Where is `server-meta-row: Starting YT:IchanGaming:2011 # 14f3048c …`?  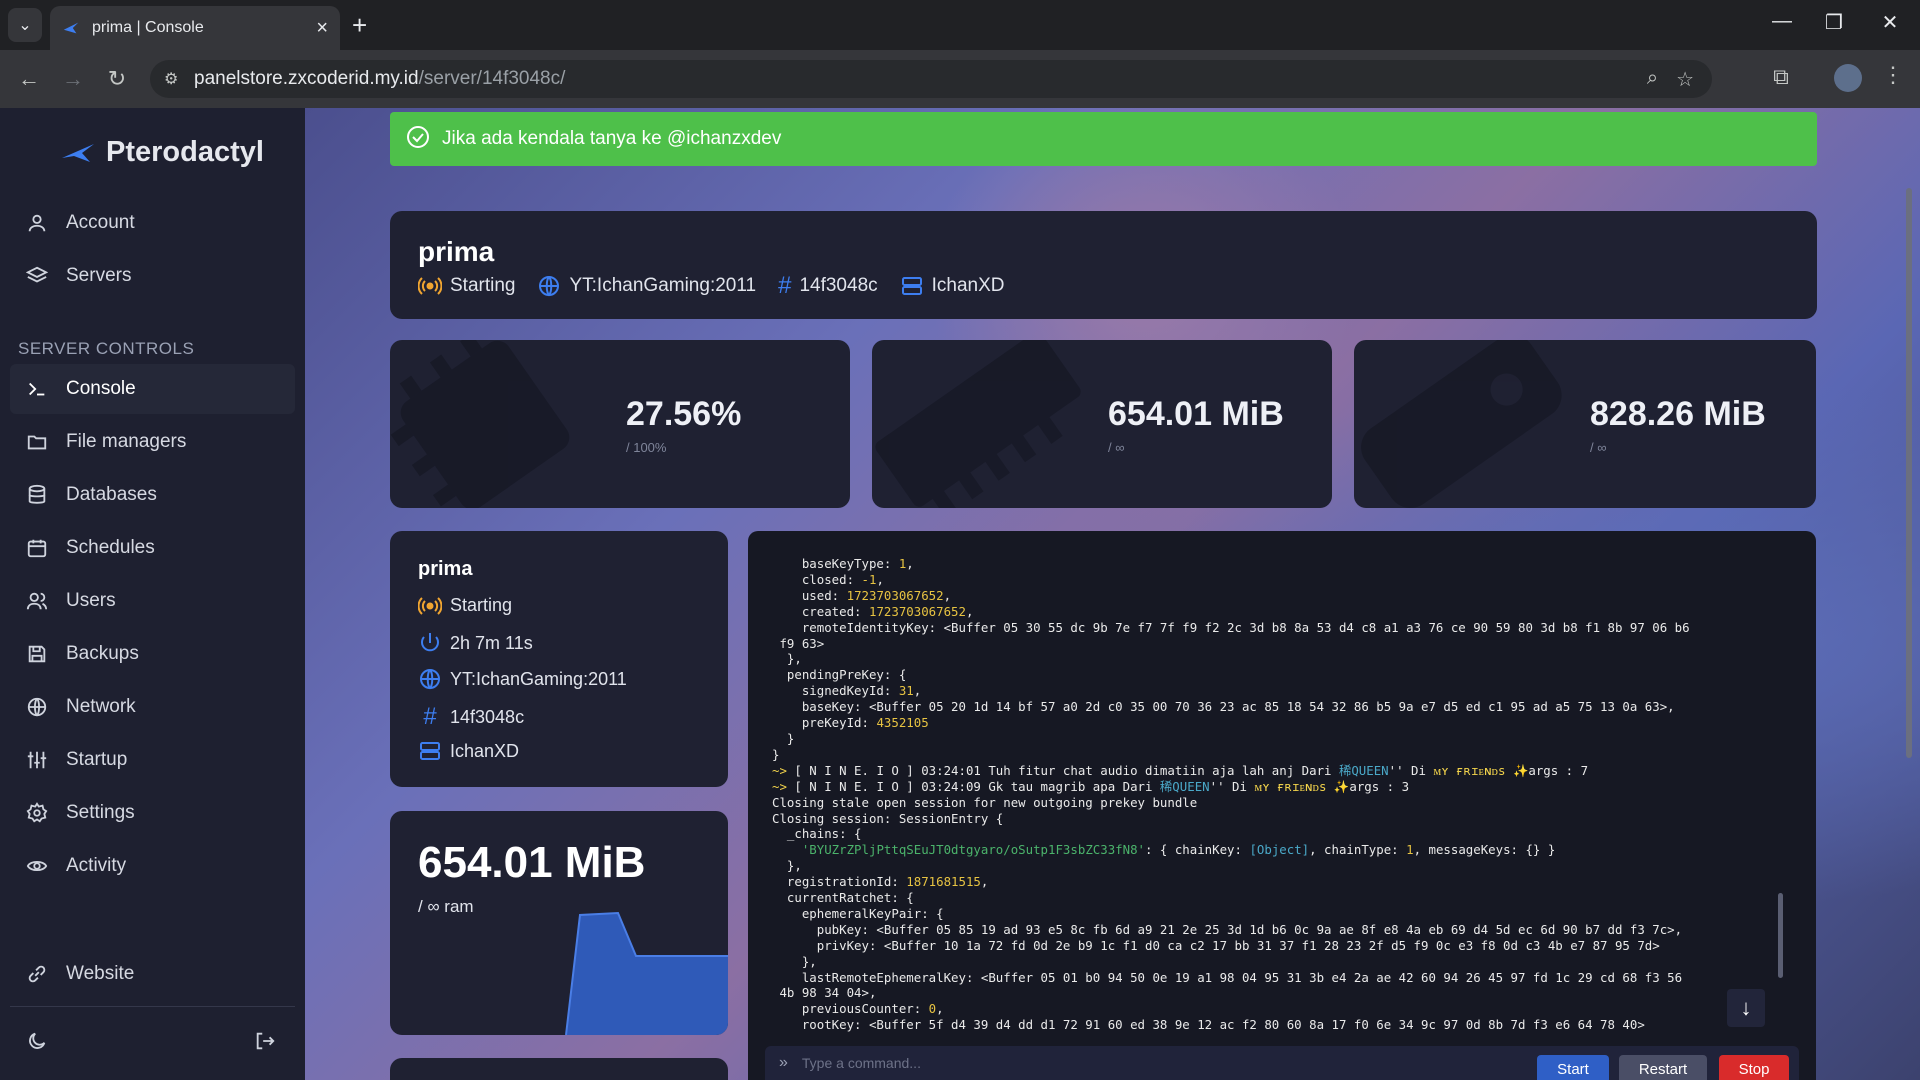
server-meta-row: Starting YT:IchanGaming:2011 # 14f3048c … is located at coordinates (711, 286).